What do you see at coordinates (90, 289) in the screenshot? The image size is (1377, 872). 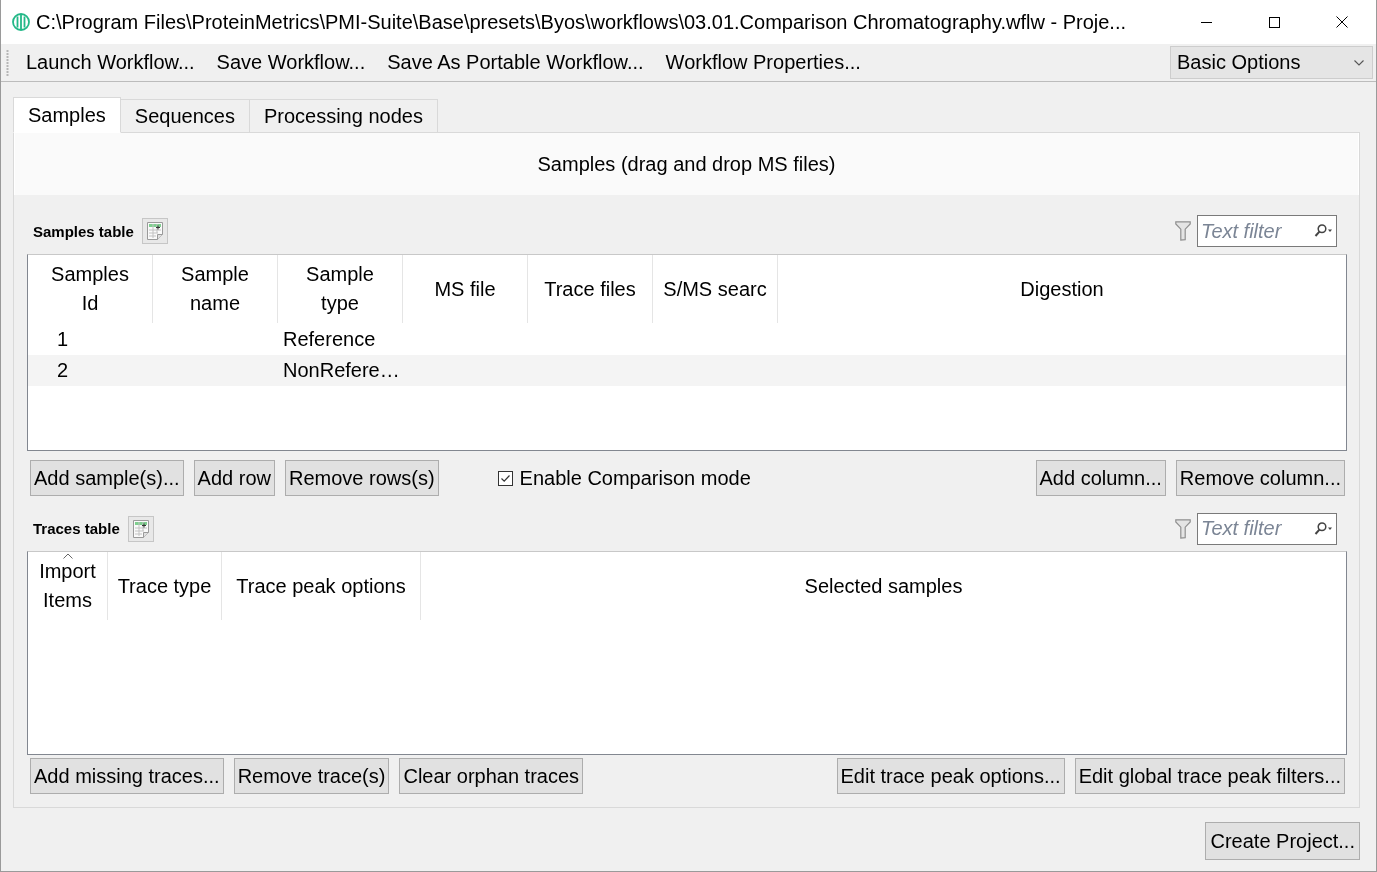 I see `column-header: Samples Id` at bounding box center [90, 289].